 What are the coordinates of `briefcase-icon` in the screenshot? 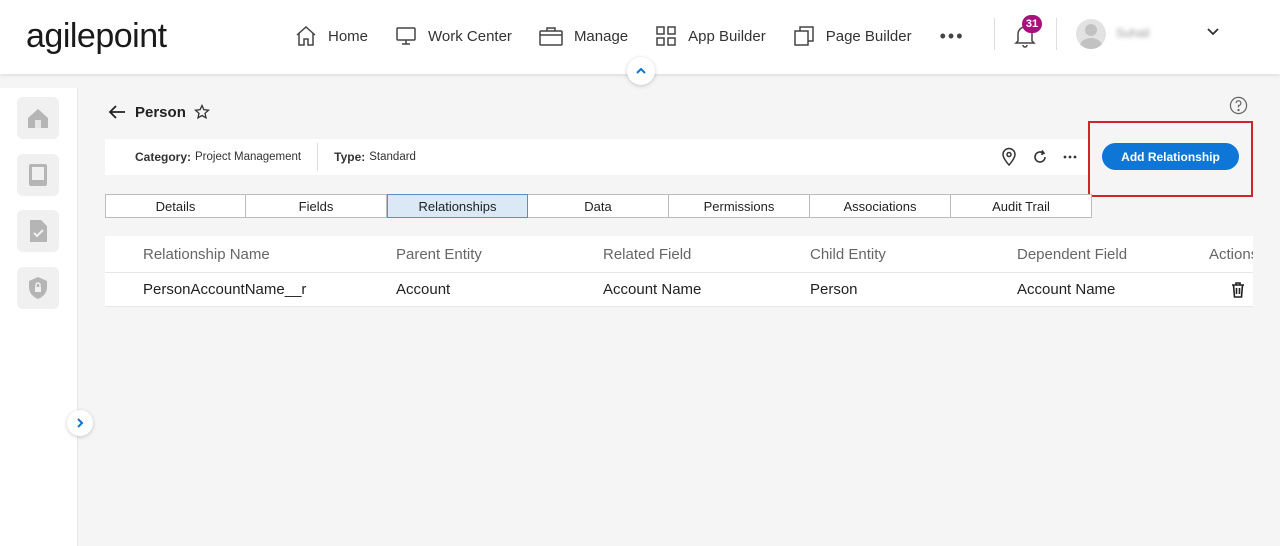 It's located at (551, 36).